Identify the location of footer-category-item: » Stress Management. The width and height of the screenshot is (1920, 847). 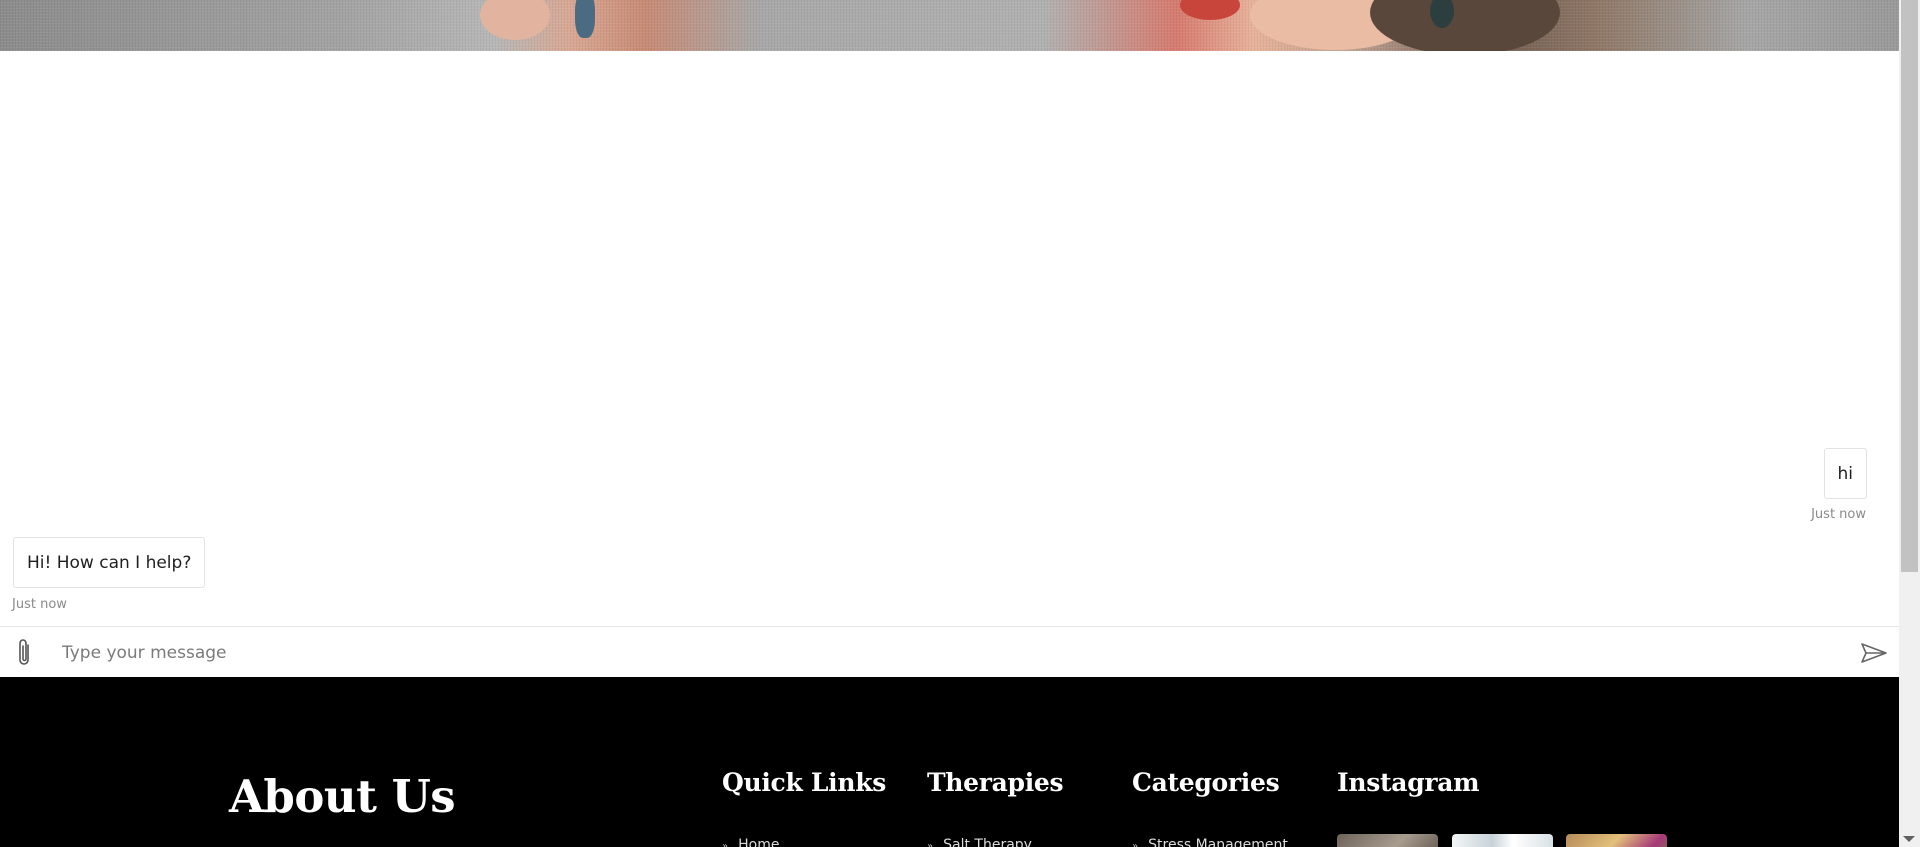
(1210, 842).